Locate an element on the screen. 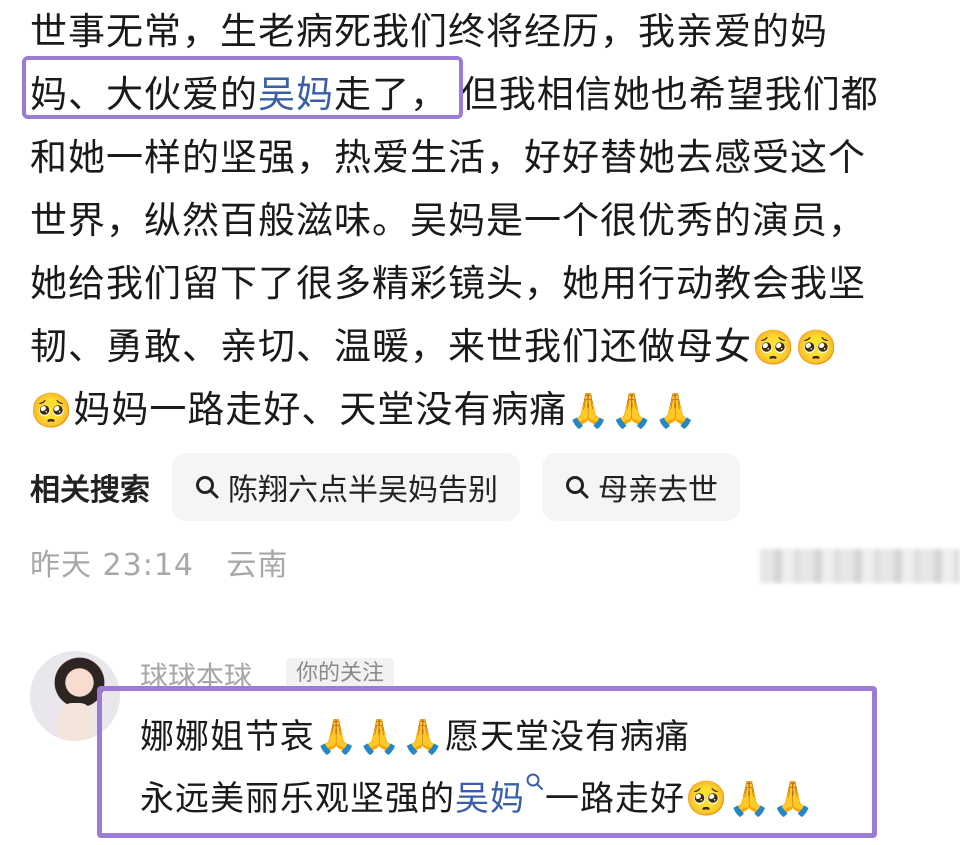  post-line: 韧、勇敢、亲切、温暖，来世我们还做母女🥺🥺 is located at coordinates (490, 346).